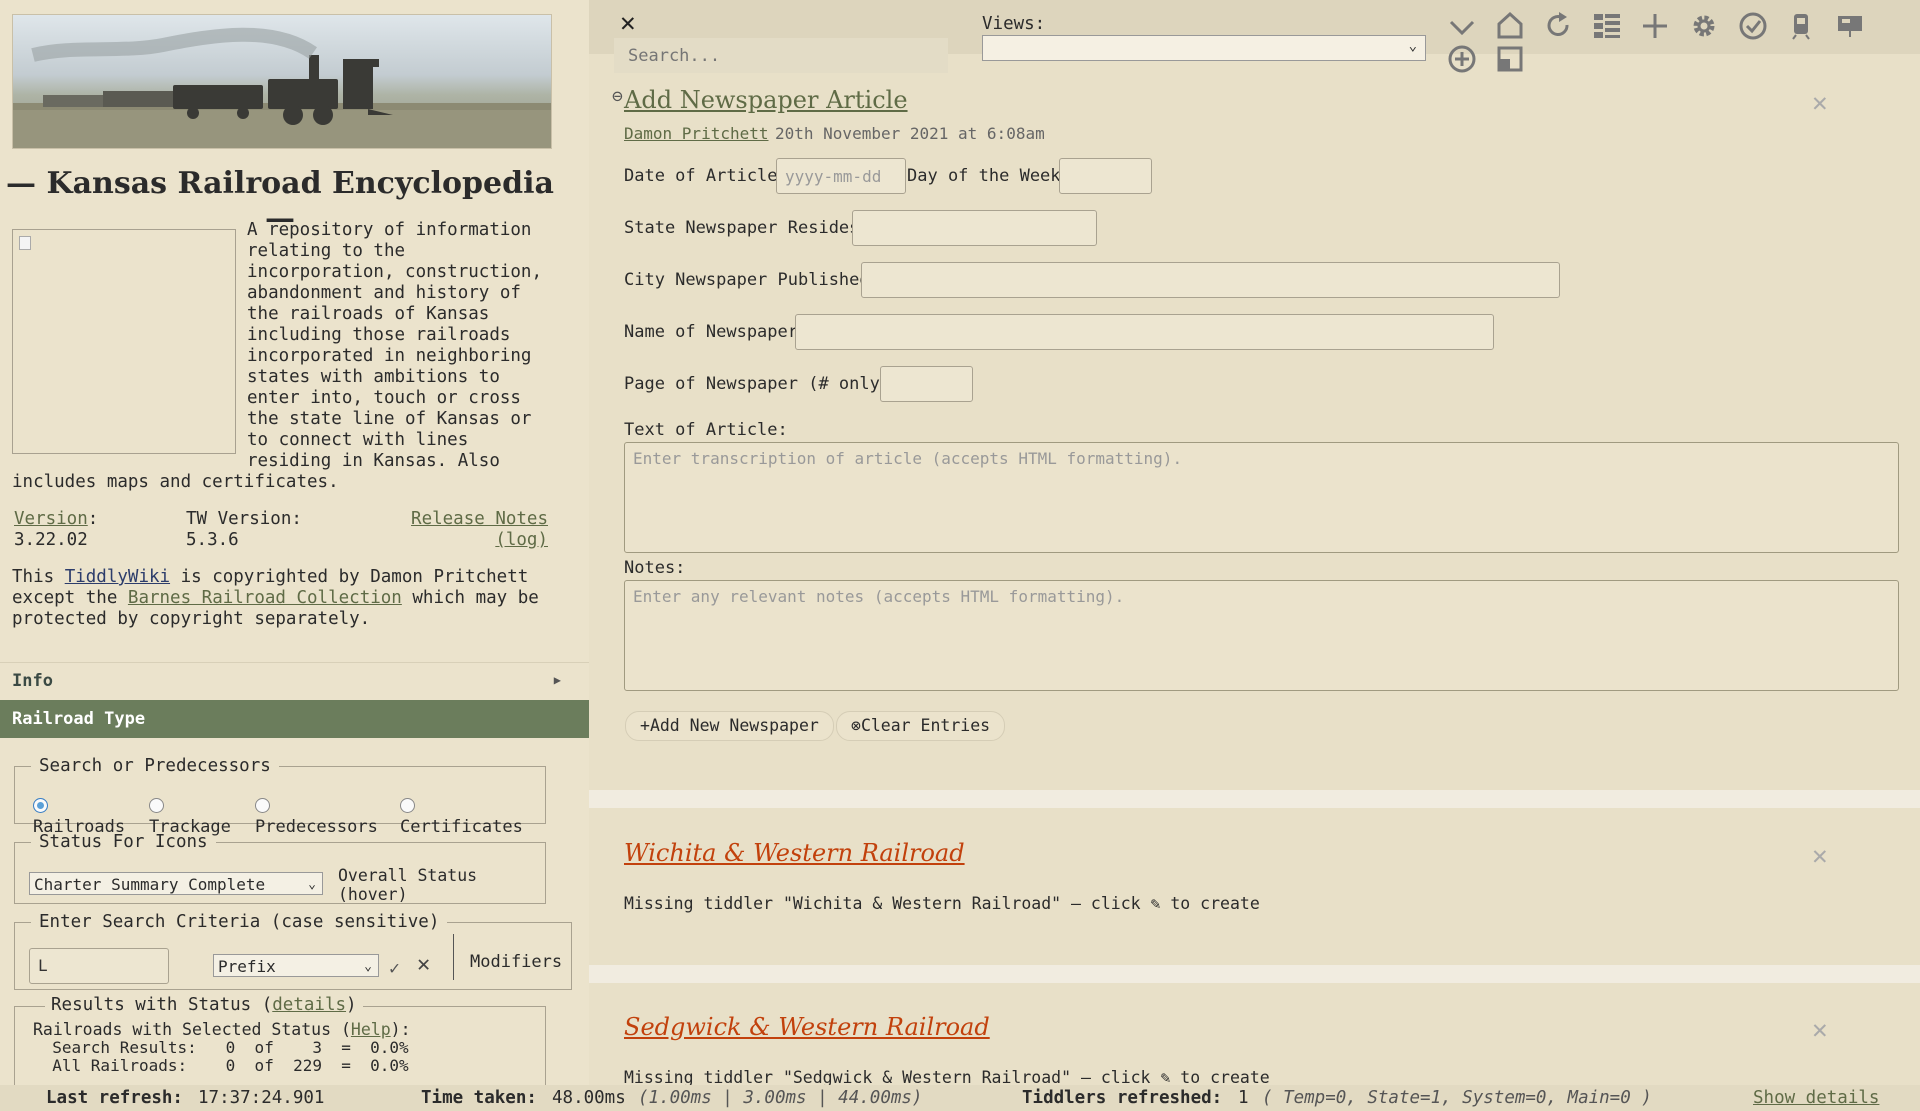 The image size is (1920, 1111). Describe the element at coordinates (1254, 974) in the screenshot. I see `tiddler-separator` at that location.